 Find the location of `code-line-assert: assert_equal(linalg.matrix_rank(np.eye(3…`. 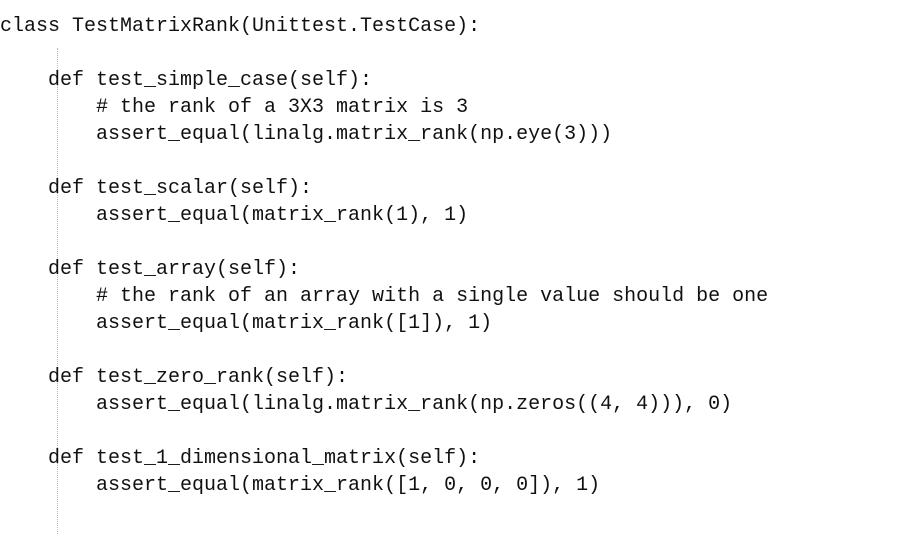

code-line-assert: assert_equal(linalg.matrix_rank(np.eye(3… is located at coordinates (306, 134).